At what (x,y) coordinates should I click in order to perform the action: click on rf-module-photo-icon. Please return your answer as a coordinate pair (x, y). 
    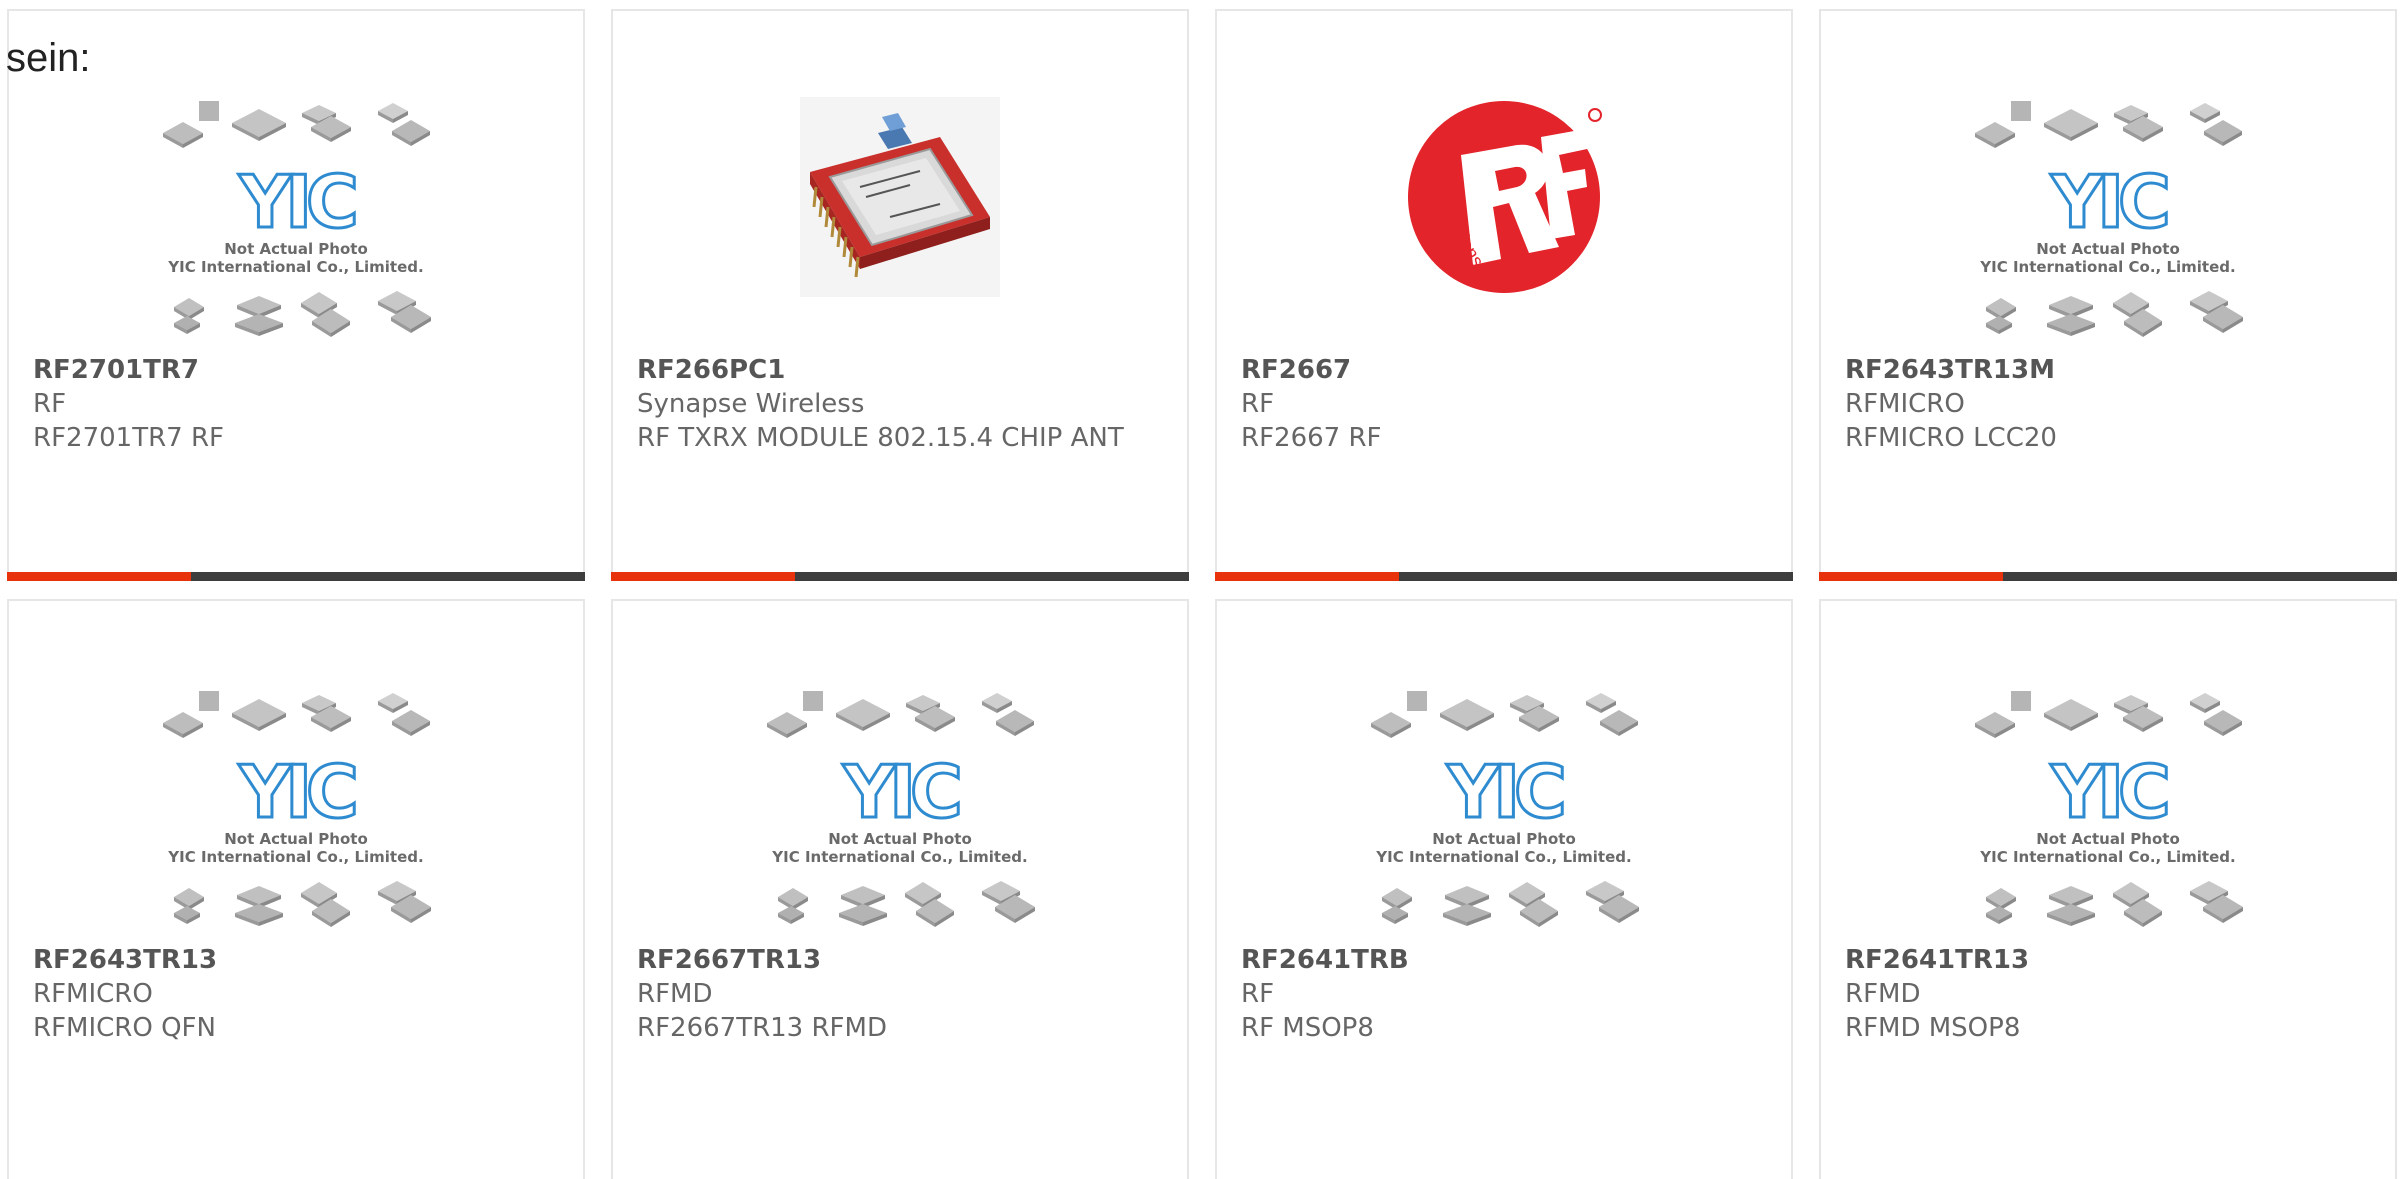
    Looking at the image, I should click on (900, 197).